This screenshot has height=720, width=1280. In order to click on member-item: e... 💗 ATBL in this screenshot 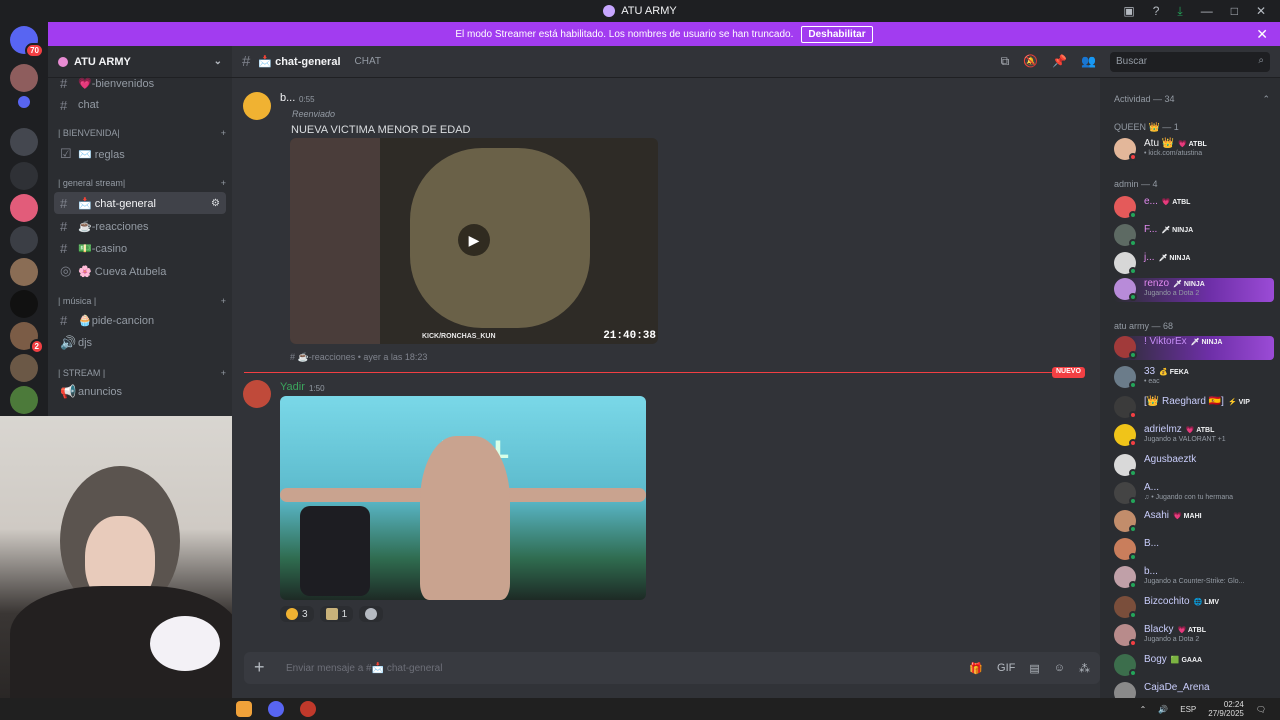, I will do `click(1194, 208)`.